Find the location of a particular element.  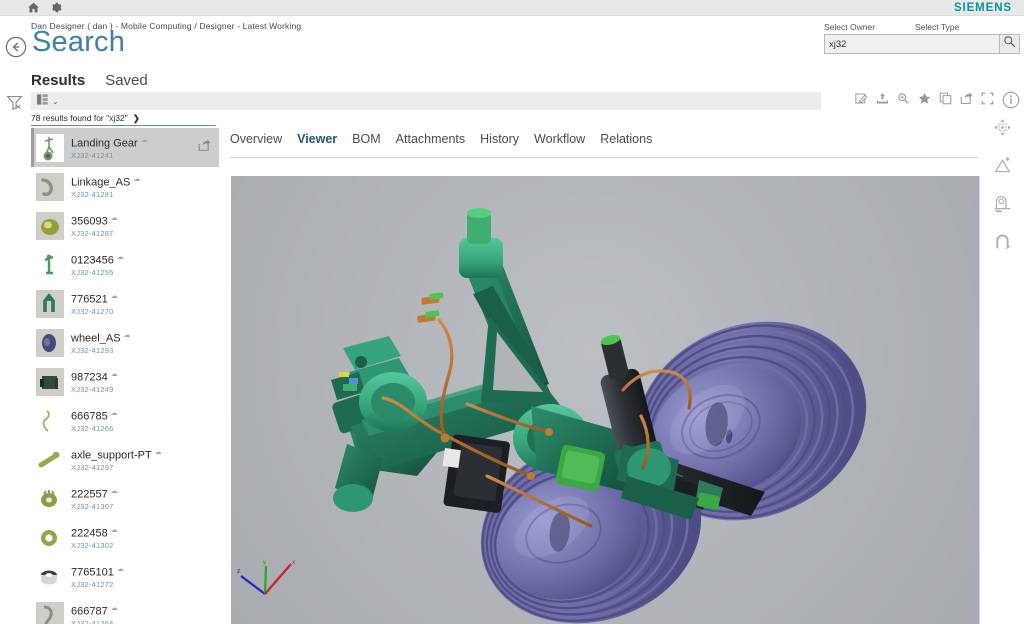

results-expand-arrow: ❯ is located at coordinates (136, 118).